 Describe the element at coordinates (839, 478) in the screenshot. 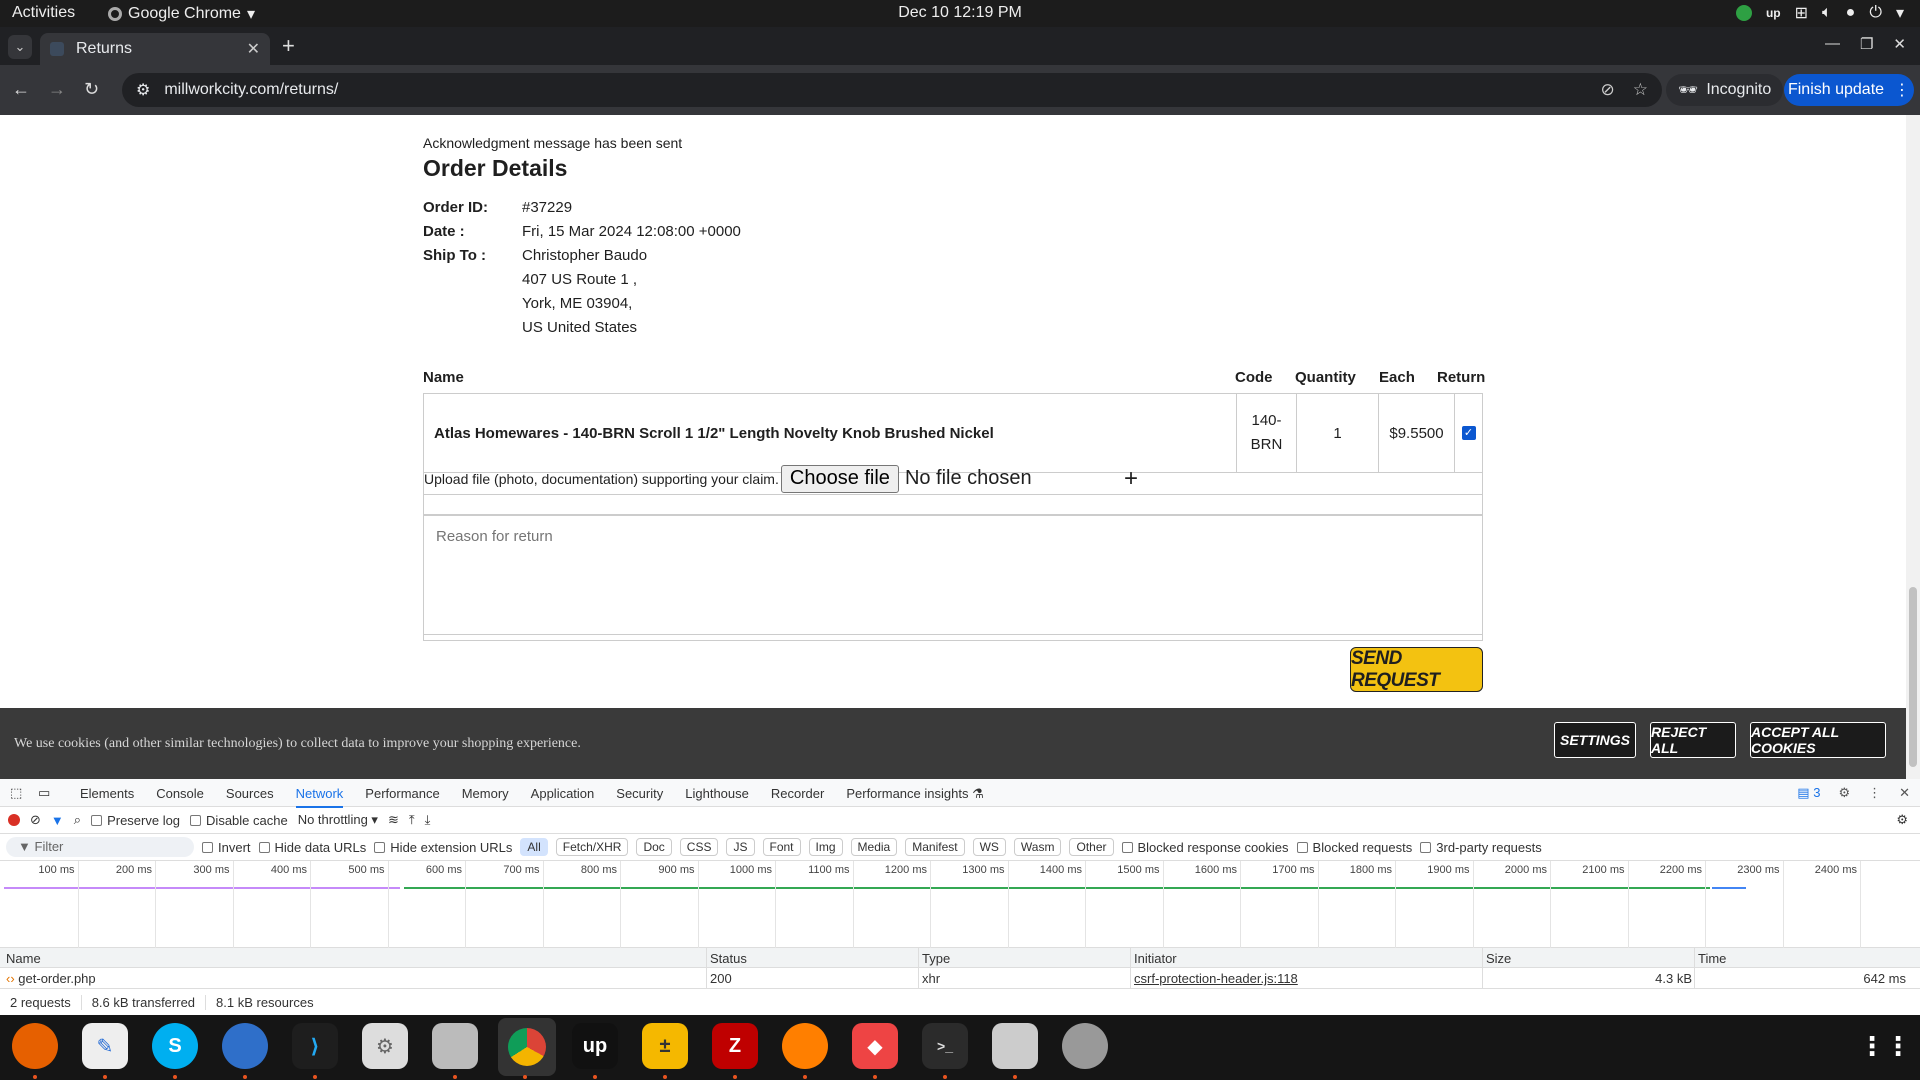

I see `choose-file-button: Choose file` at that location.